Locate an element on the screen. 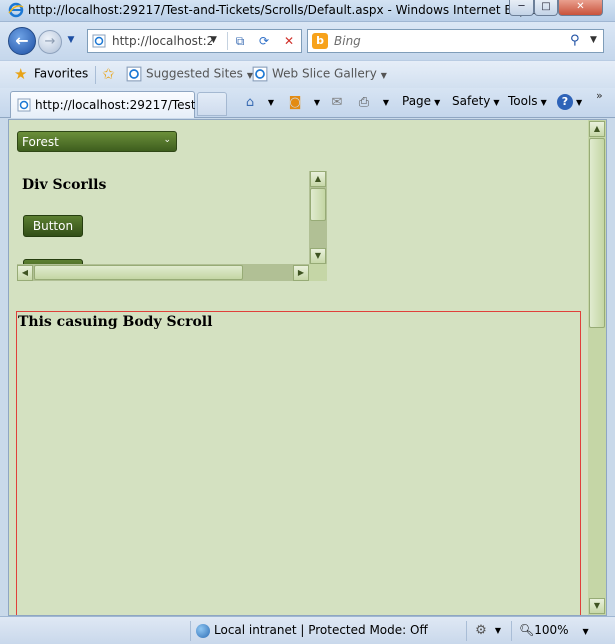 The width and height of the screenshot is (615, 644). body-scroll-heading: This casuing Body Scroll is located at coordinates (115, 322).